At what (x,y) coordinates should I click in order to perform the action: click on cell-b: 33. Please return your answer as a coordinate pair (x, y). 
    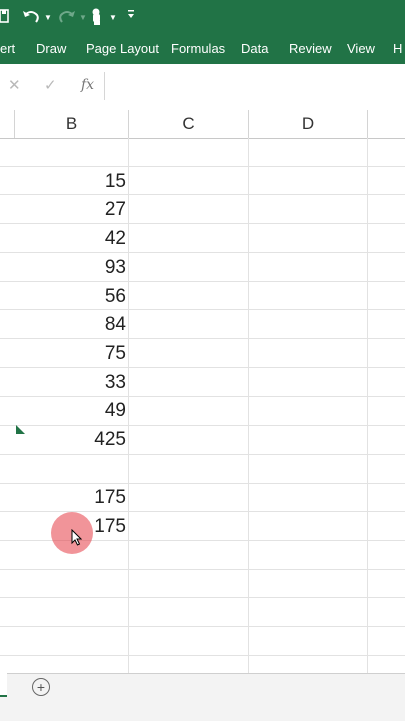
    Looking at the image, I should click on (63, 383).